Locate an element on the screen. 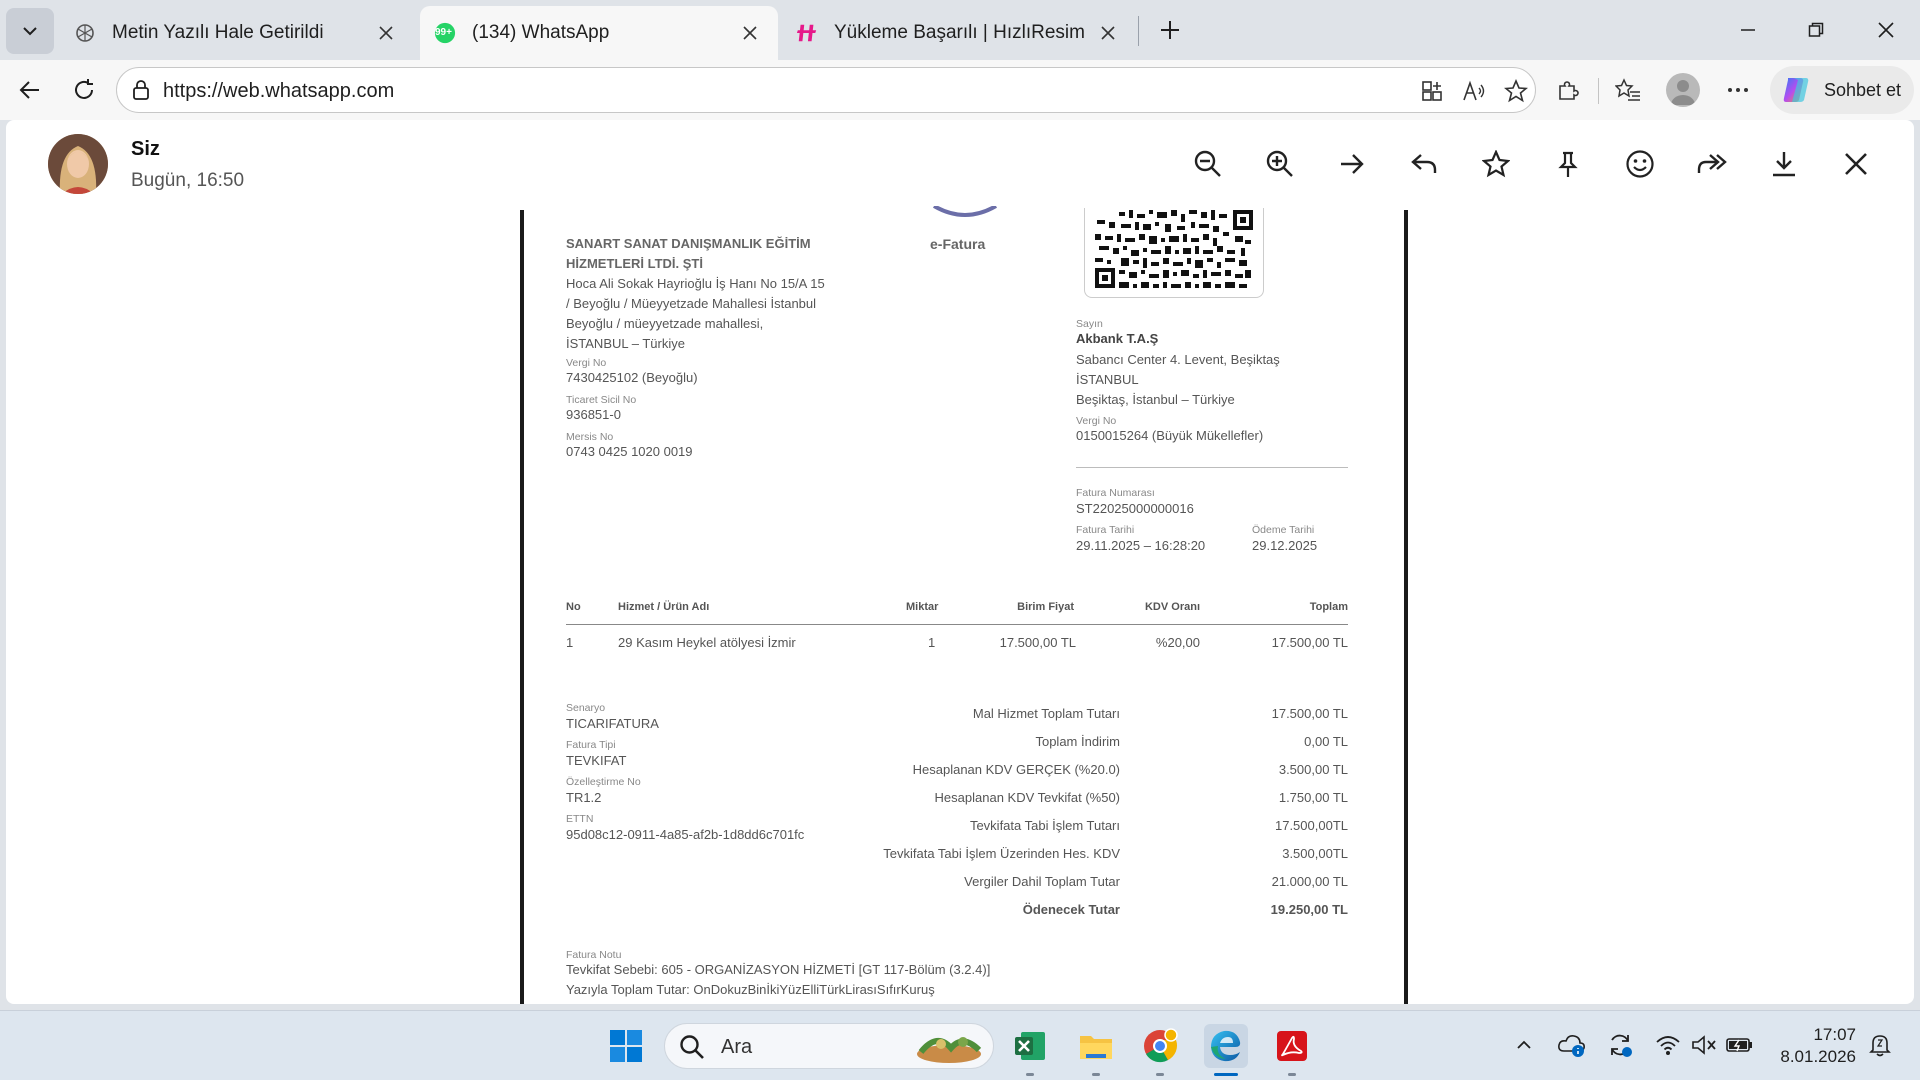 Image resolution: width=1920 pixels, height=1080 pixels. go-to-message-button is located at coordinates (1352, 164).